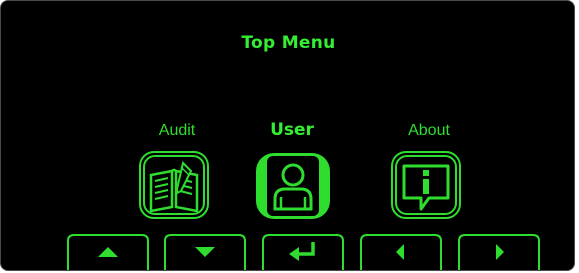 The image size is (579, 273). I want to click on about-info-icon, so click(426, 185).